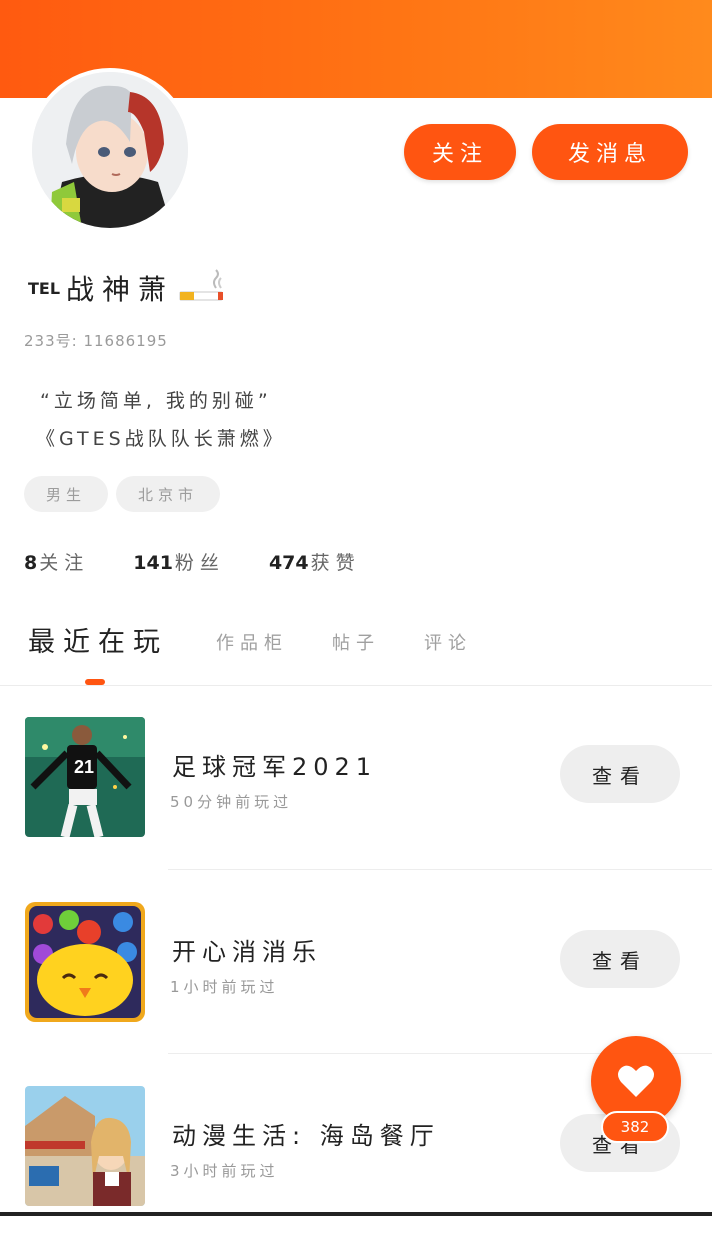 The height and width of the screenshot is (1238, 712). I want to click on profile-tags: 男生 北京市, so click(122, 494).